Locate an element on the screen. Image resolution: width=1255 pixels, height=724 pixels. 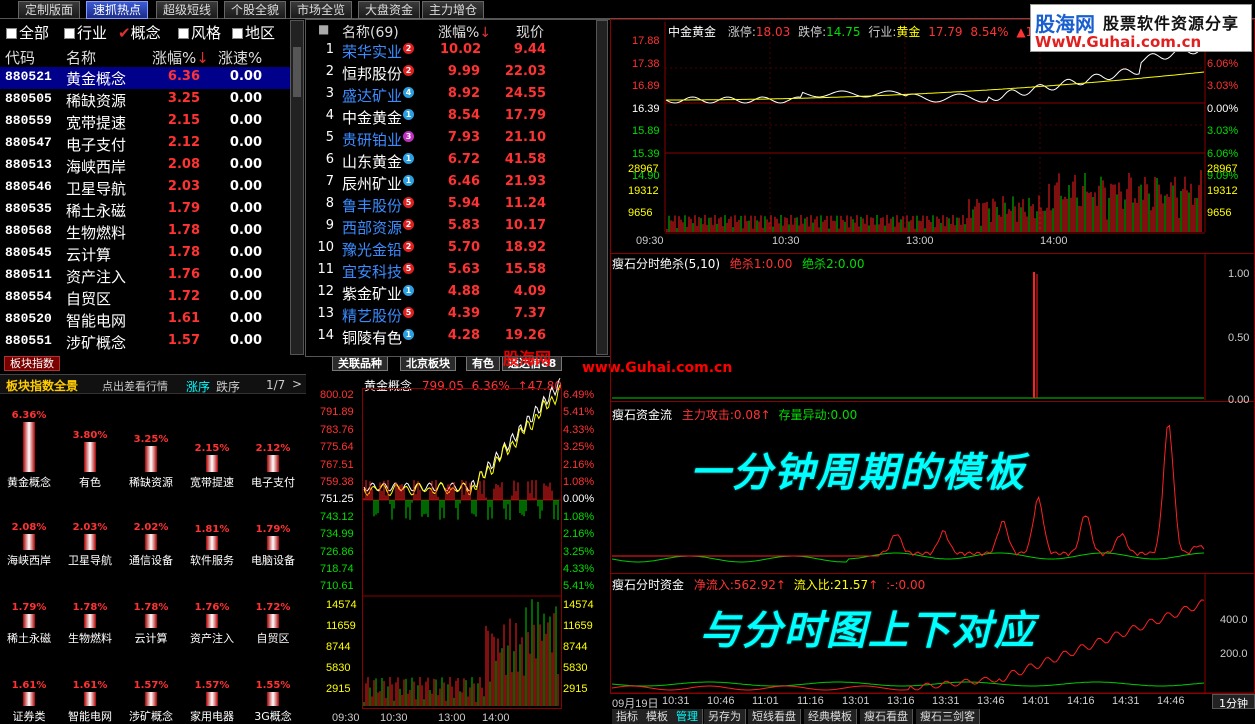
bottom-tab-4: 短线看盘 is located at coordinates (774, 716).